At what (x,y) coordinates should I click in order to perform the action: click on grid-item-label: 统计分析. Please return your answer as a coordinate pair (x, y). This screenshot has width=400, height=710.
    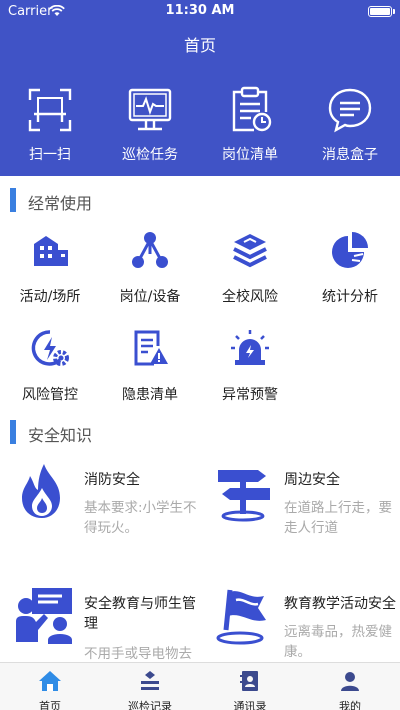
    Looking at the image, I should click on (350, 297).